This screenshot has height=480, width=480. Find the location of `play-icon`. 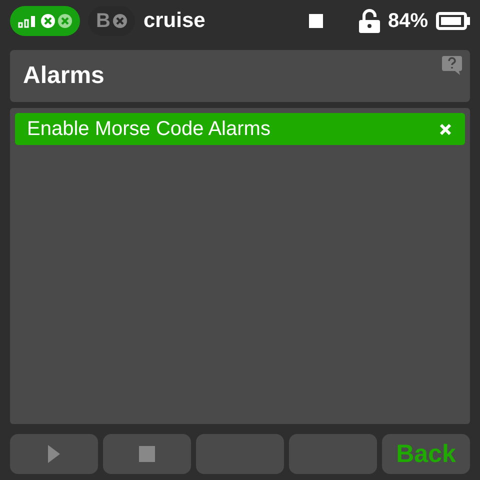

play-icon is located at coordinates (54, 454).